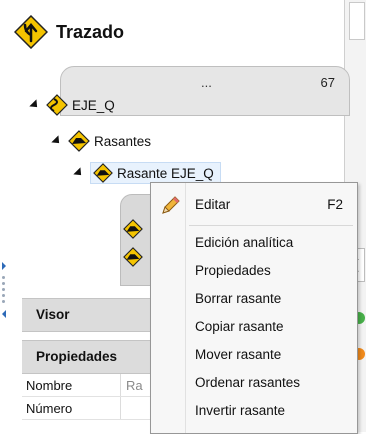 The image size is (366, 434). Describe the element at coordinates (171, 205) in the screenshot. I see `pencil-icon` at that location.